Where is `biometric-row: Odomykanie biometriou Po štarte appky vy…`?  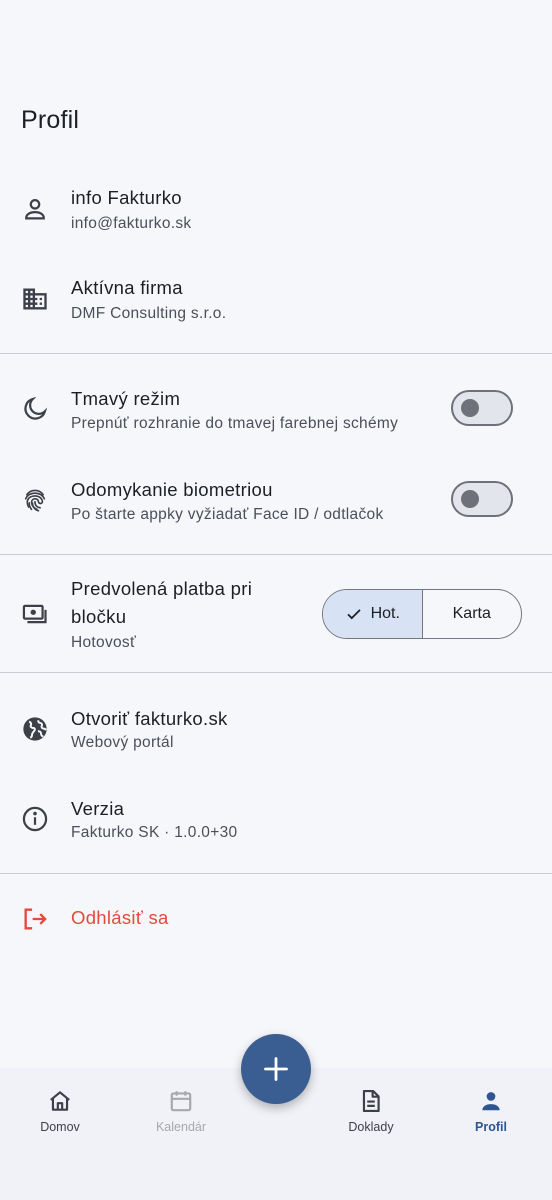
biometric-row: Odomykanie biometriou Po štarte appky vy… is located at coordinates (276, 506).